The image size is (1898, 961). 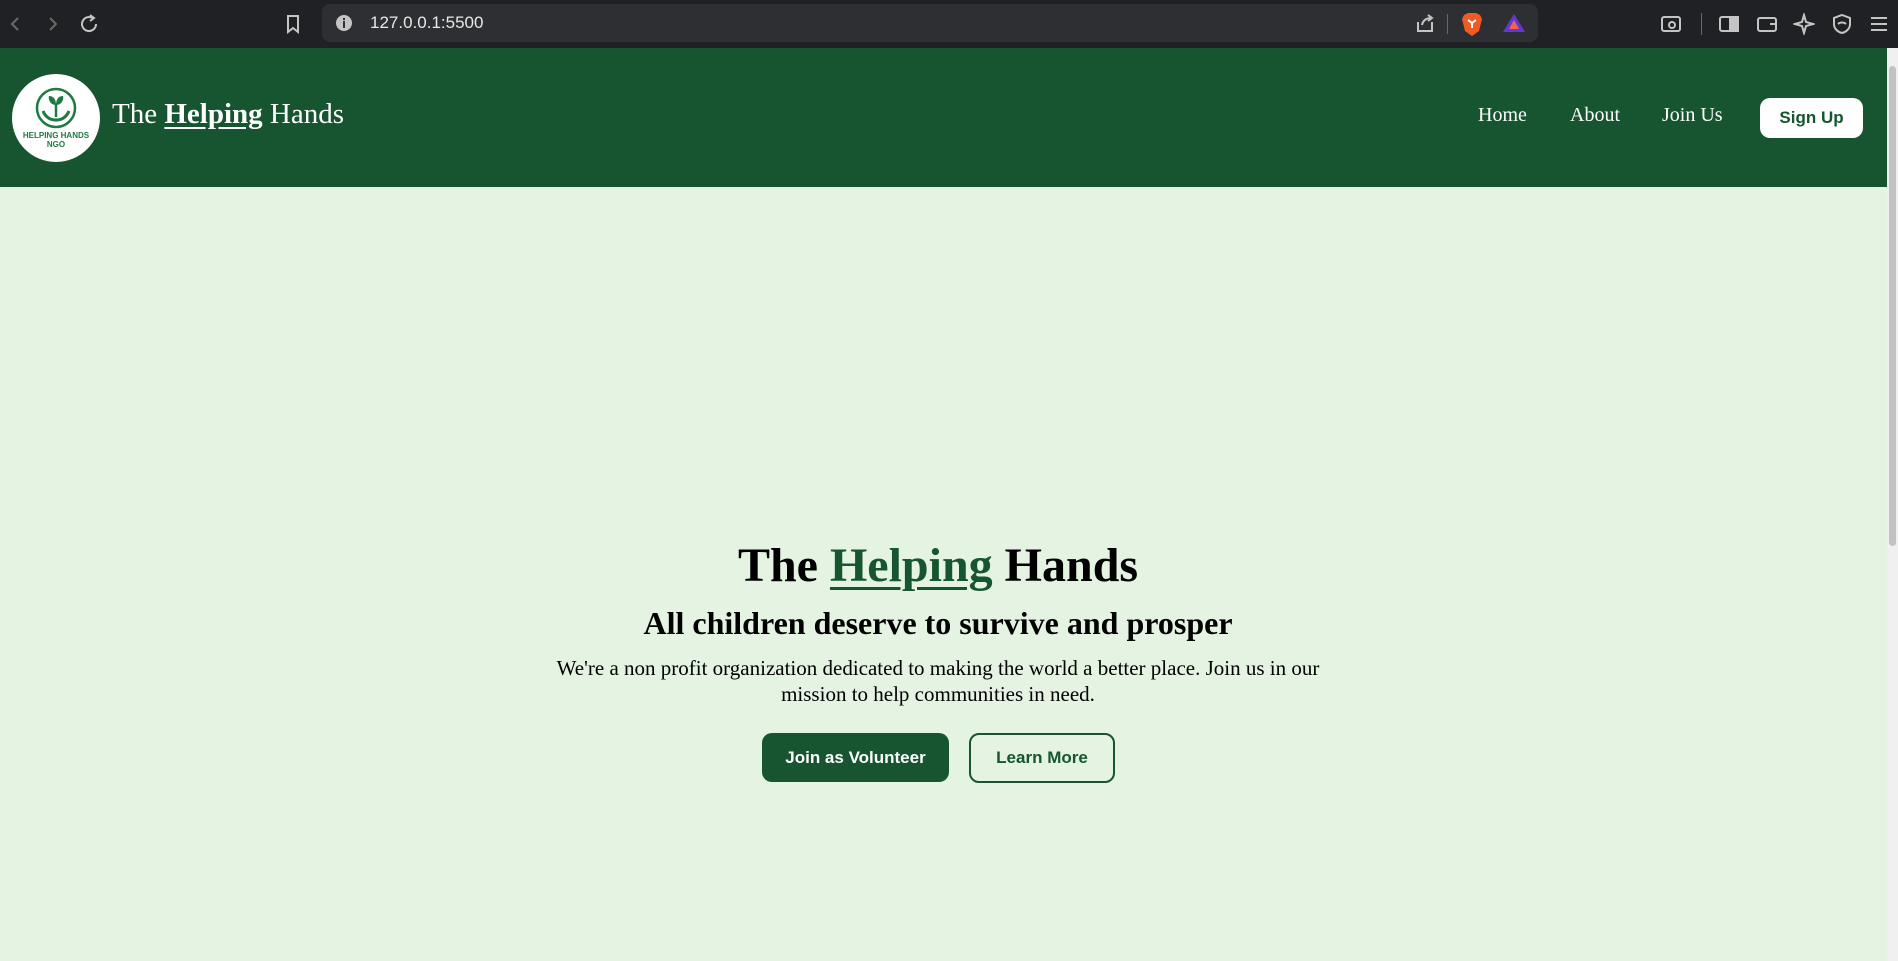 What do you see at coordinates (1701, 24) in the screenshot?
I see `toolbar-divider` at bounding box center [1701, 24].